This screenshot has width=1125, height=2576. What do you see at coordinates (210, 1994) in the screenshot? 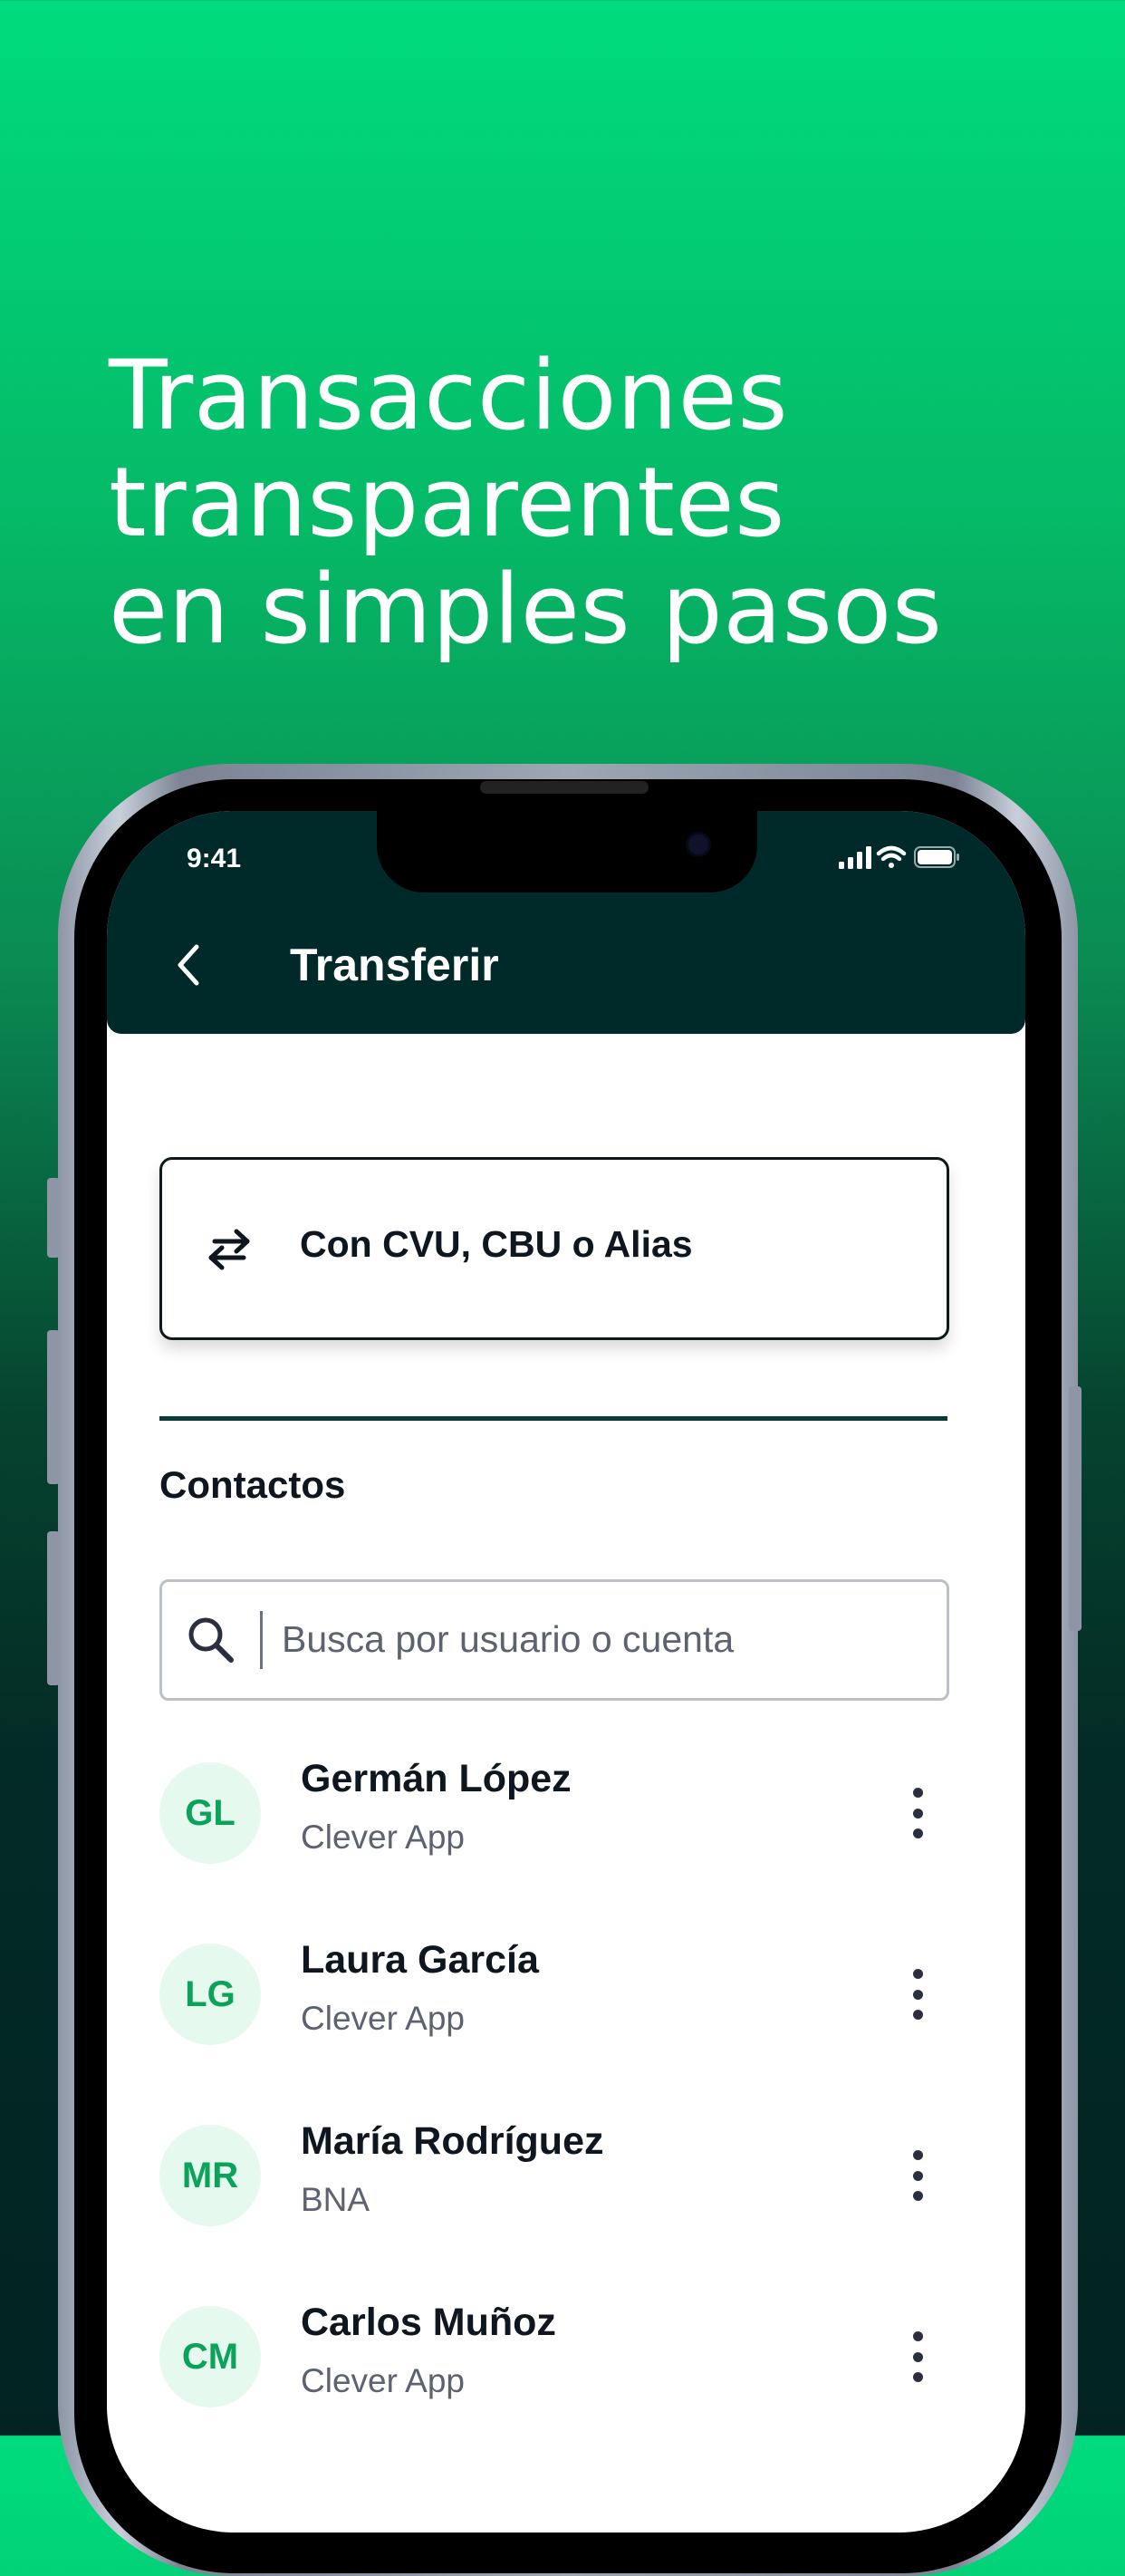
I see `contact-avatar: LG` at bounding box center [210, 1994].